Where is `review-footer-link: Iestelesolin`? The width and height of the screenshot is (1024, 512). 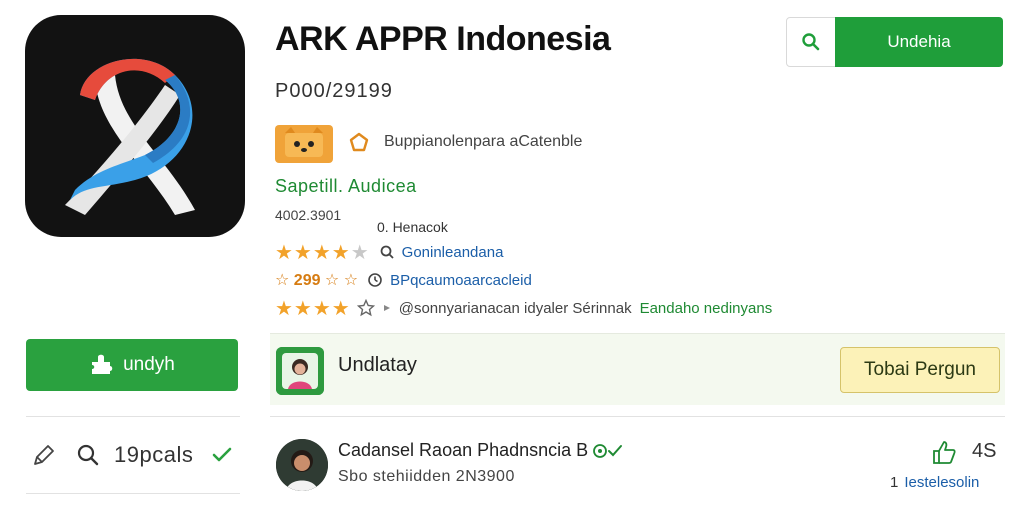 review-footer-link: Iestelesolin is located at coordinates (942, 482).